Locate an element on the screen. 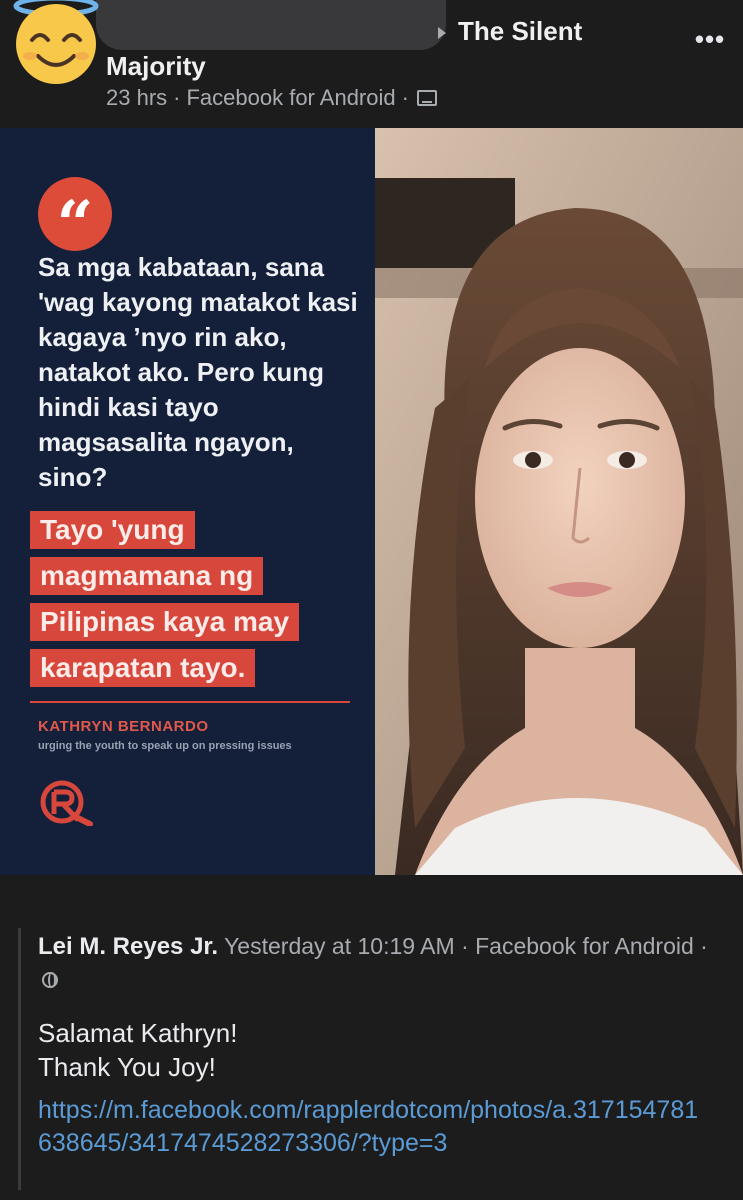 The height and width of the screenshot is (1200, 743). share-arrow-icon is located at coordinates (442, 33).